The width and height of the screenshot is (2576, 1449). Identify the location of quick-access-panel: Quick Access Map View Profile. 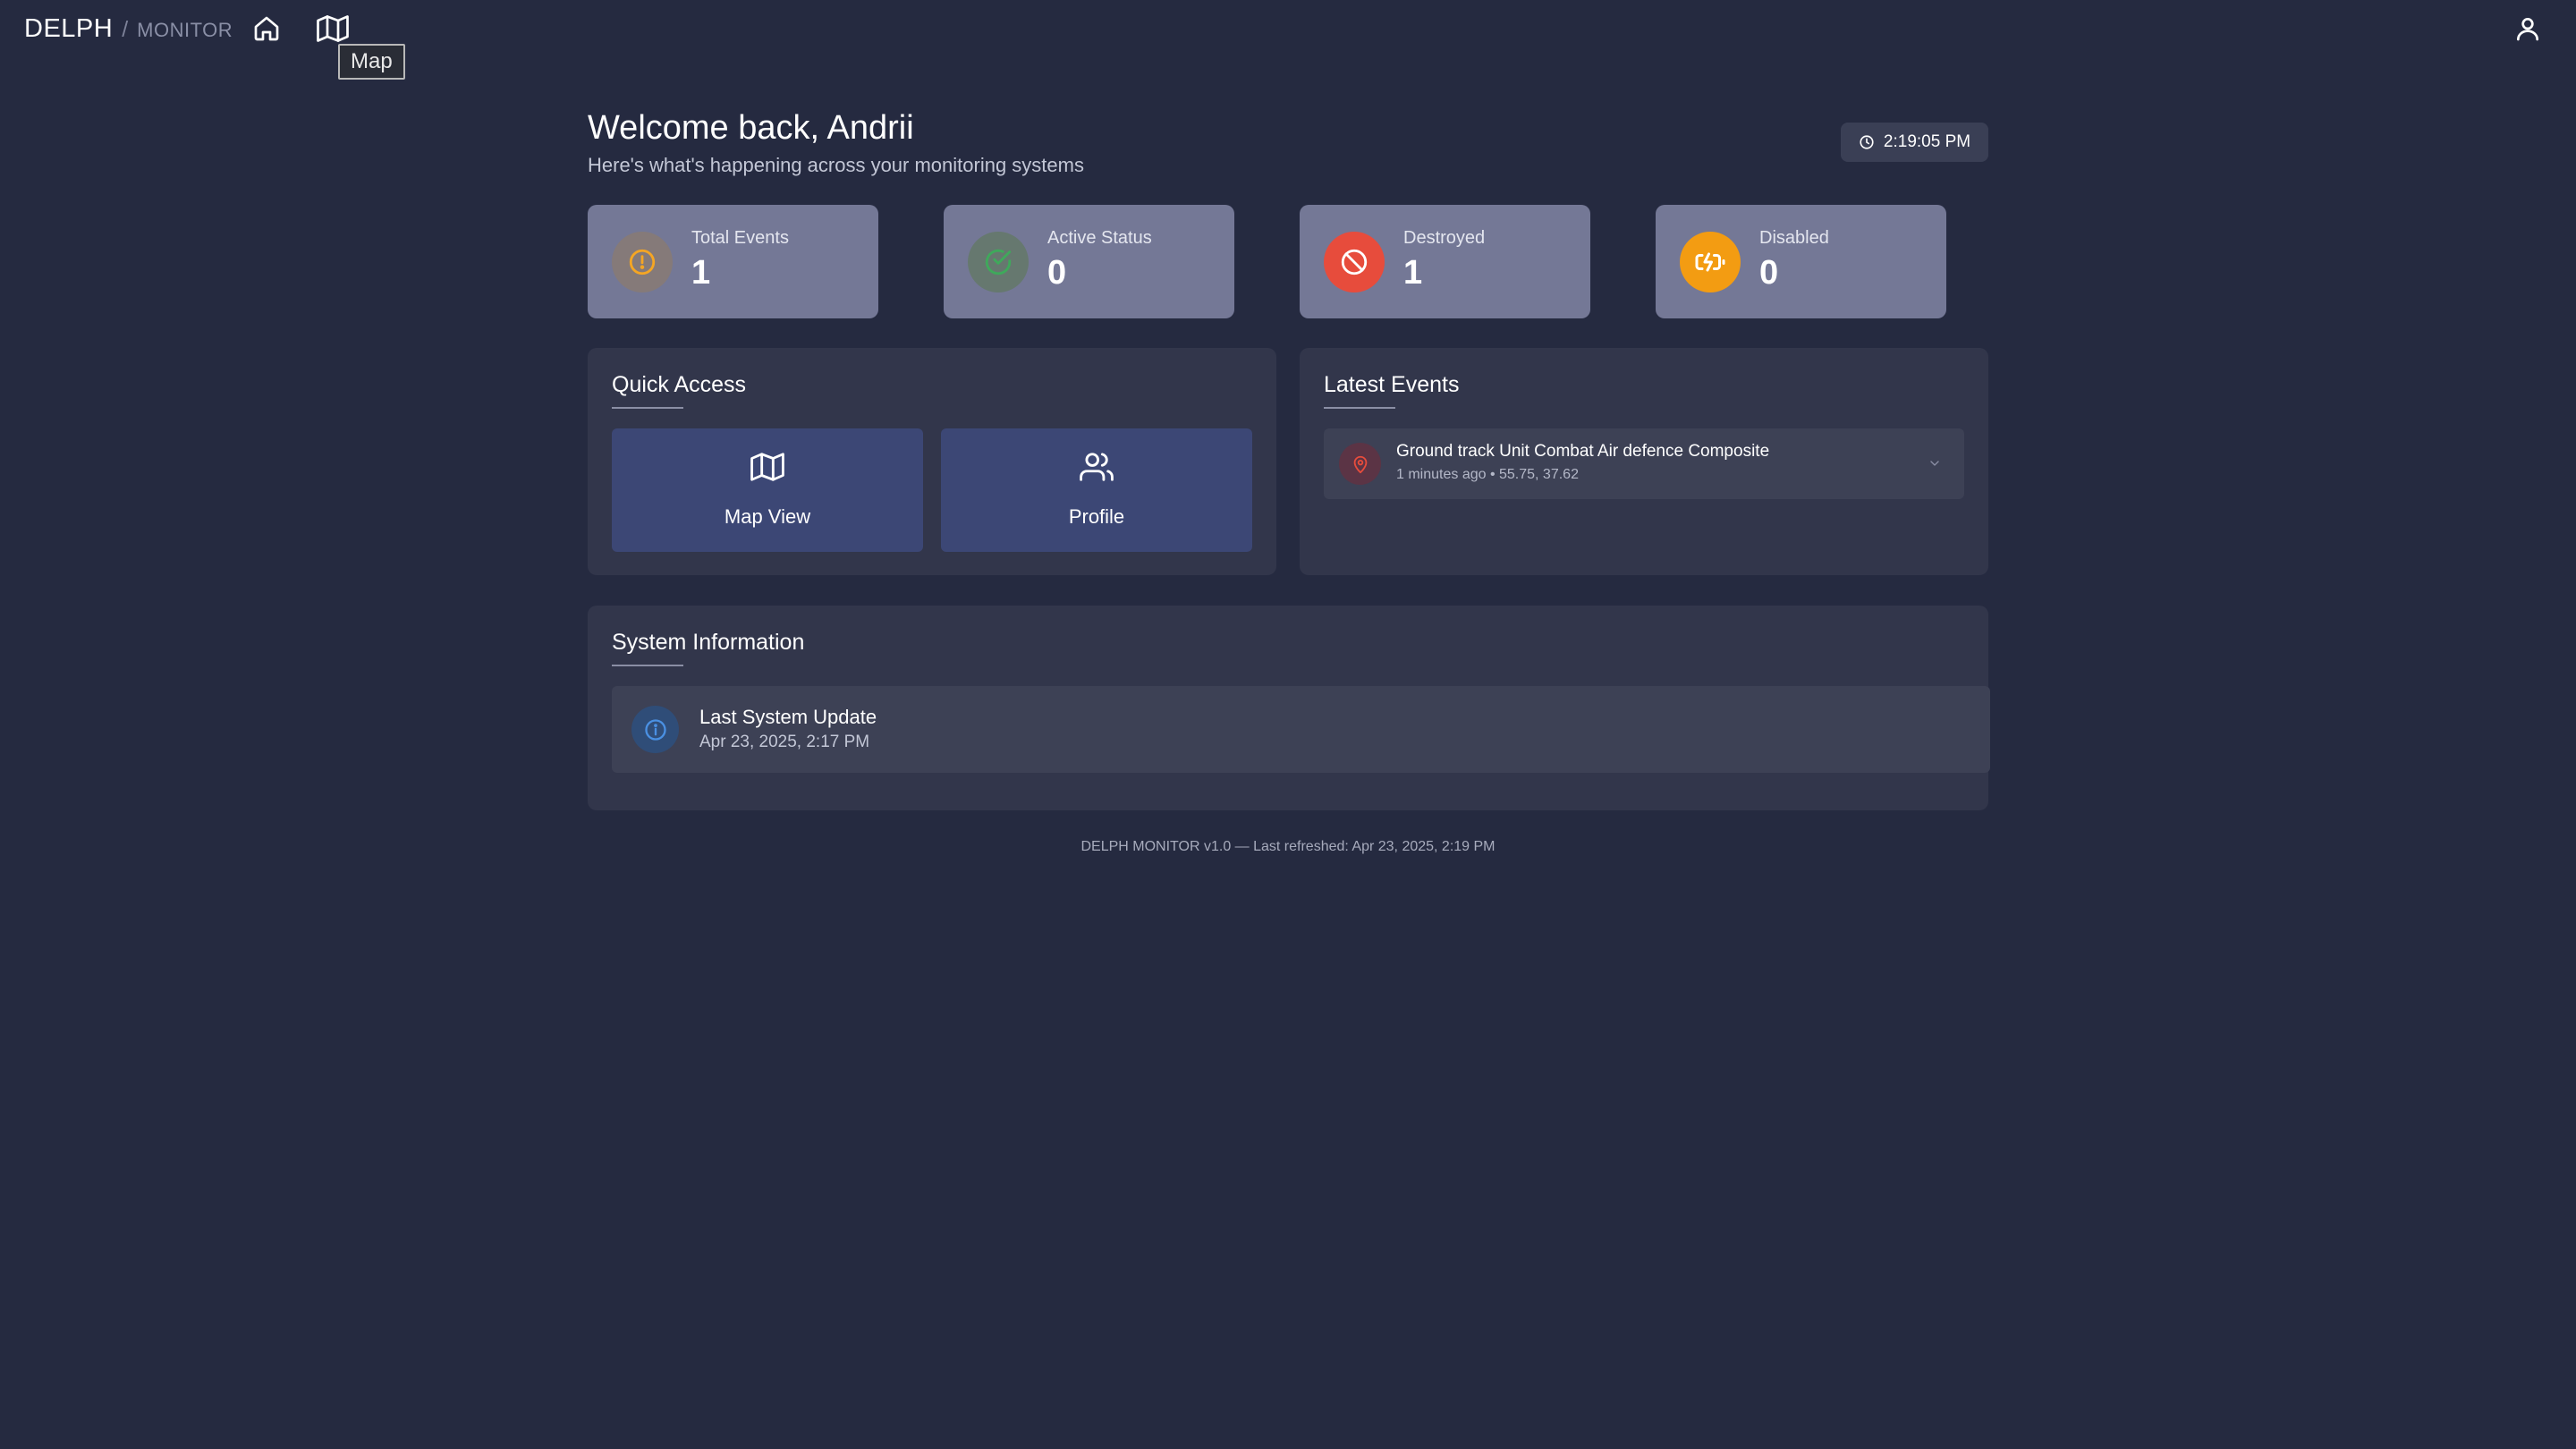
(932, 461).